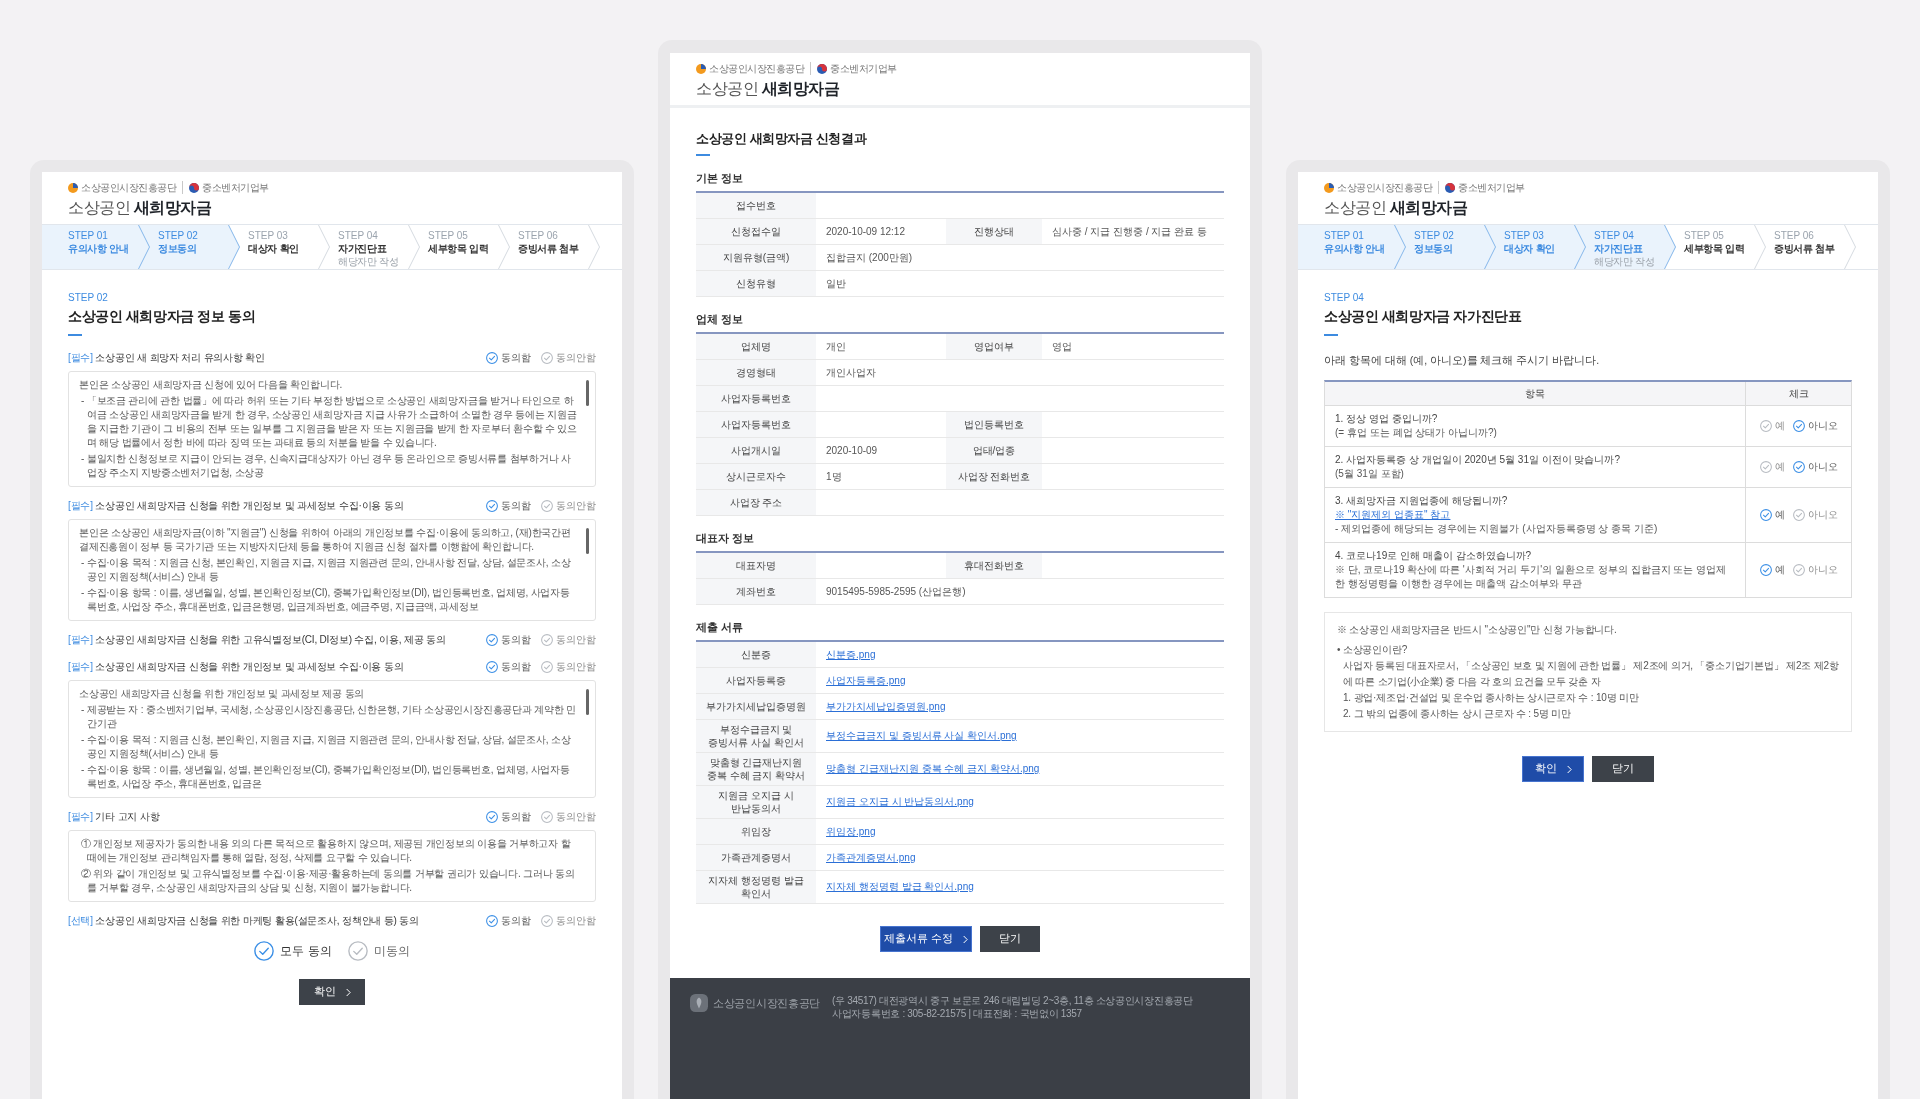  I want to click on field-label-cell: 업태/업종, so click(994, 450).